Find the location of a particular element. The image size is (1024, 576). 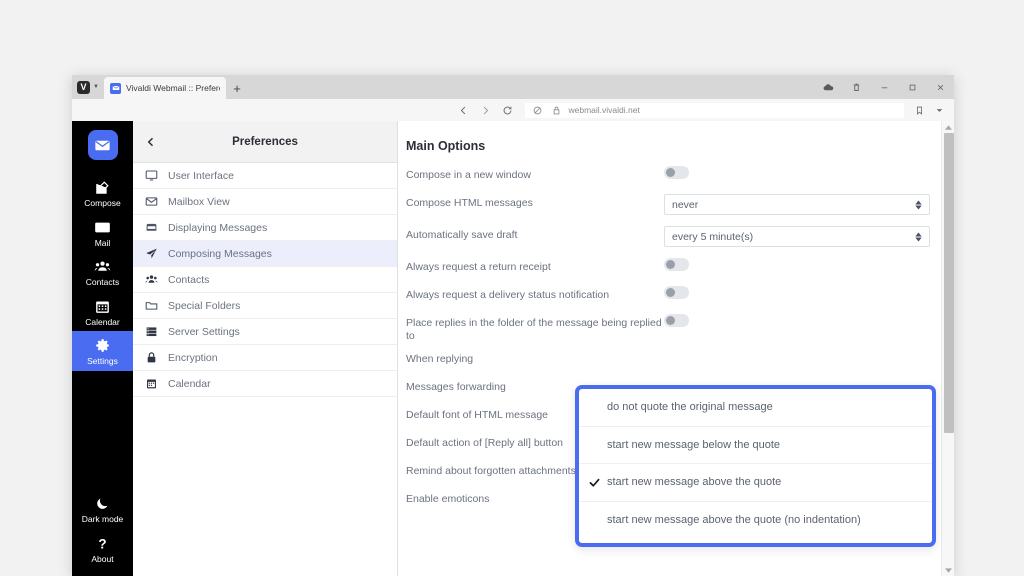

page-title: Preferences is located at coordinates (265, 141).